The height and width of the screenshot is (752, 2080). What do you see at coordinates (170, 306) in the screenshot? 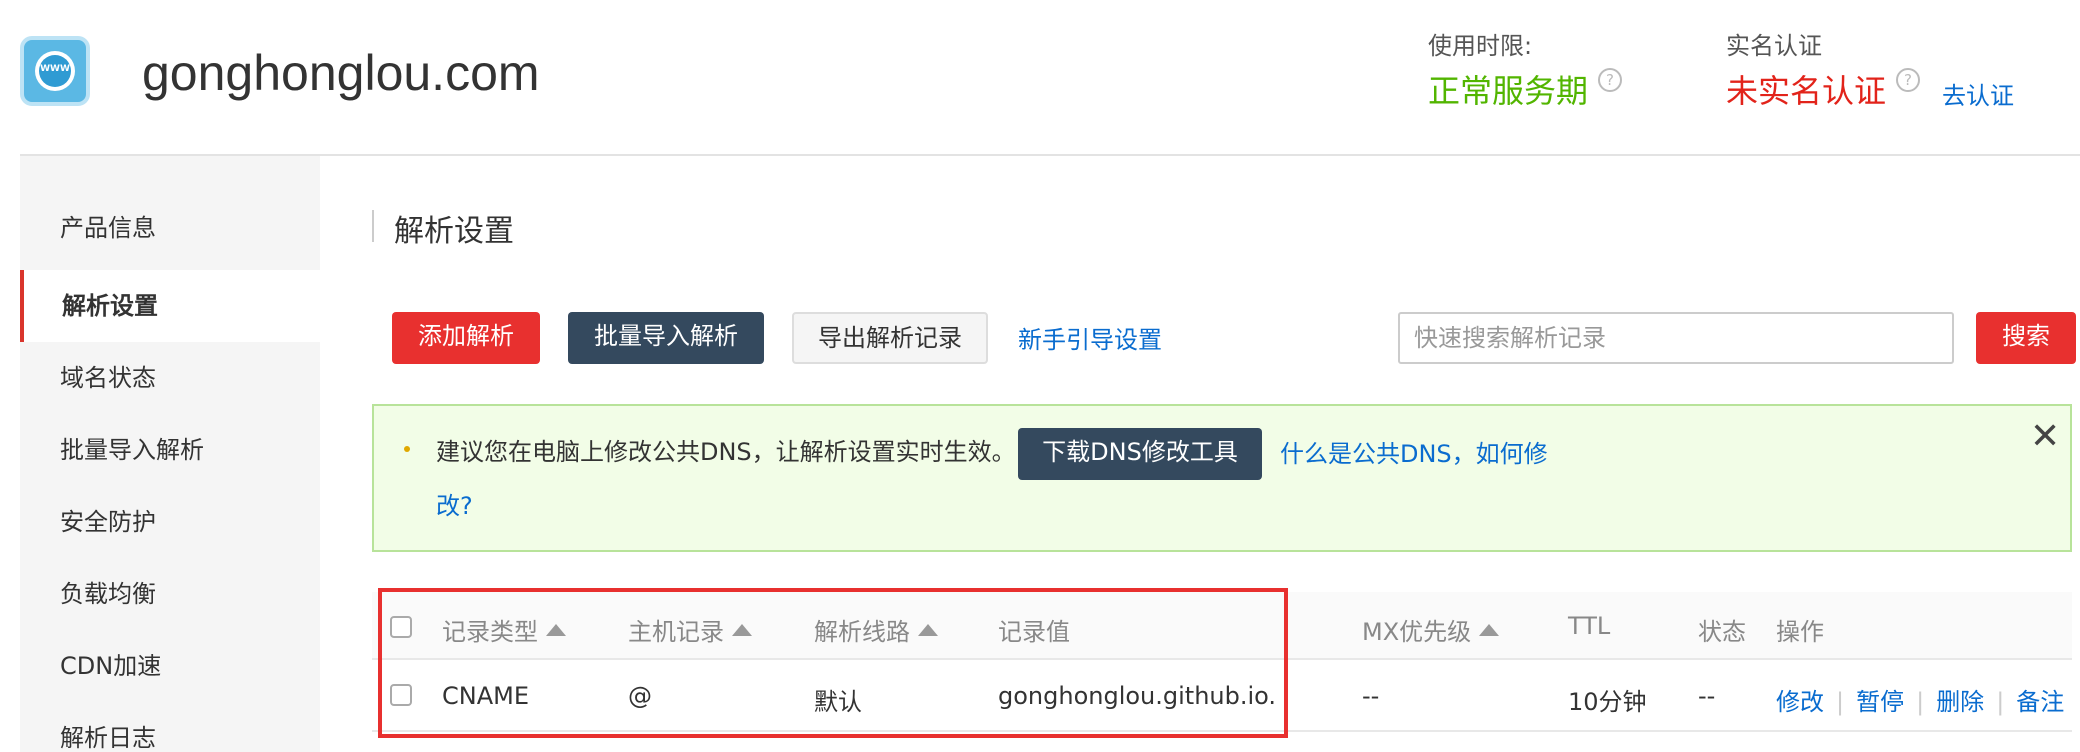
I see `sidebar-item-dns-settings: 解析设置` at bounding box center [170, 306].